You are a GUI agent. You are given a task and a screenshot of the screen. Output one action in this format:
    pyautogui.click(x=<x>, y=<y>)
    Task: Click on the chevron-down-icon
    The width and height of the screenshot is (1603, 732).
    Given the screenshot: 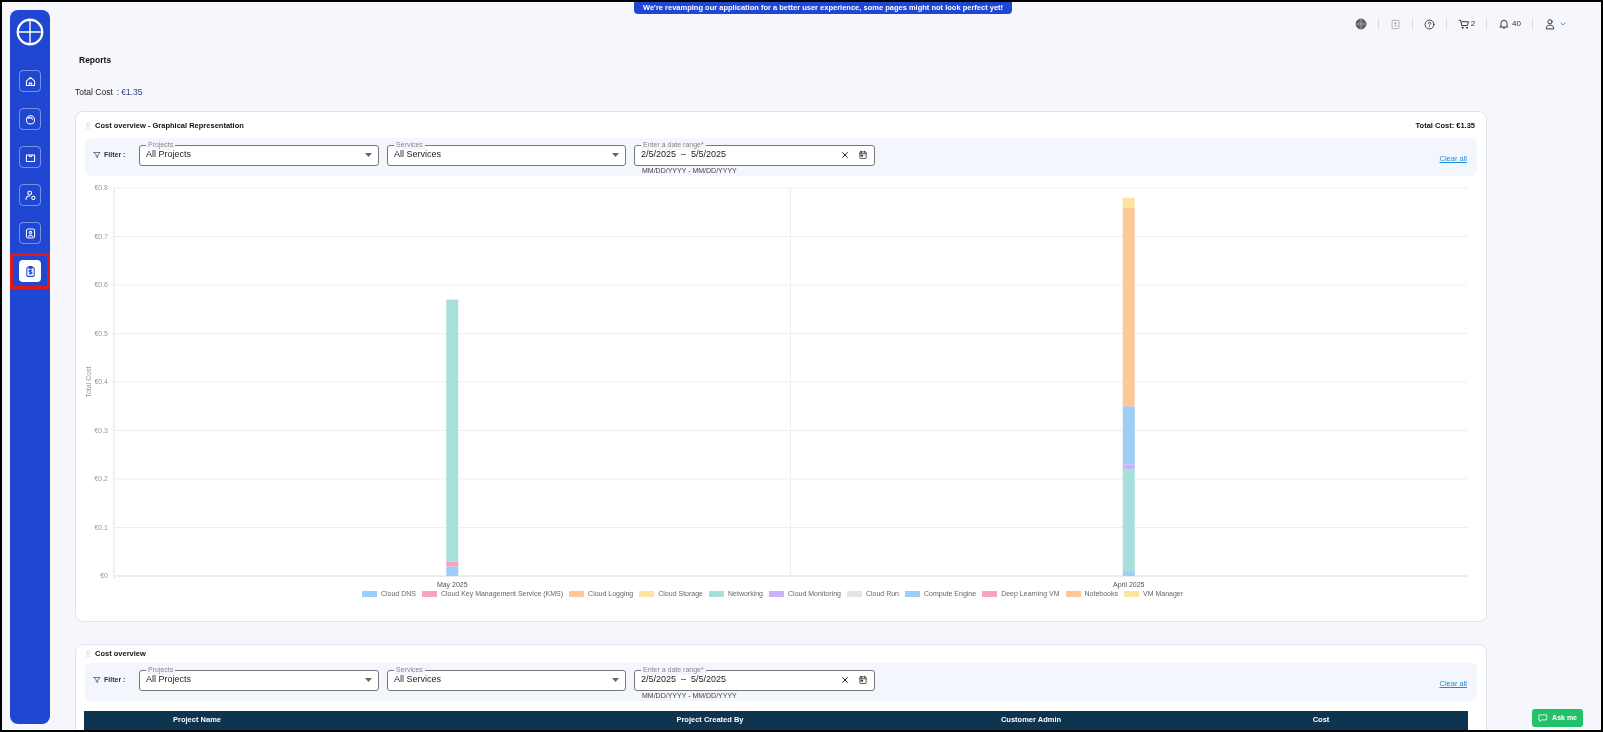 What is the action you would take?
    pyautogui.click(x=1563, y=24)
    